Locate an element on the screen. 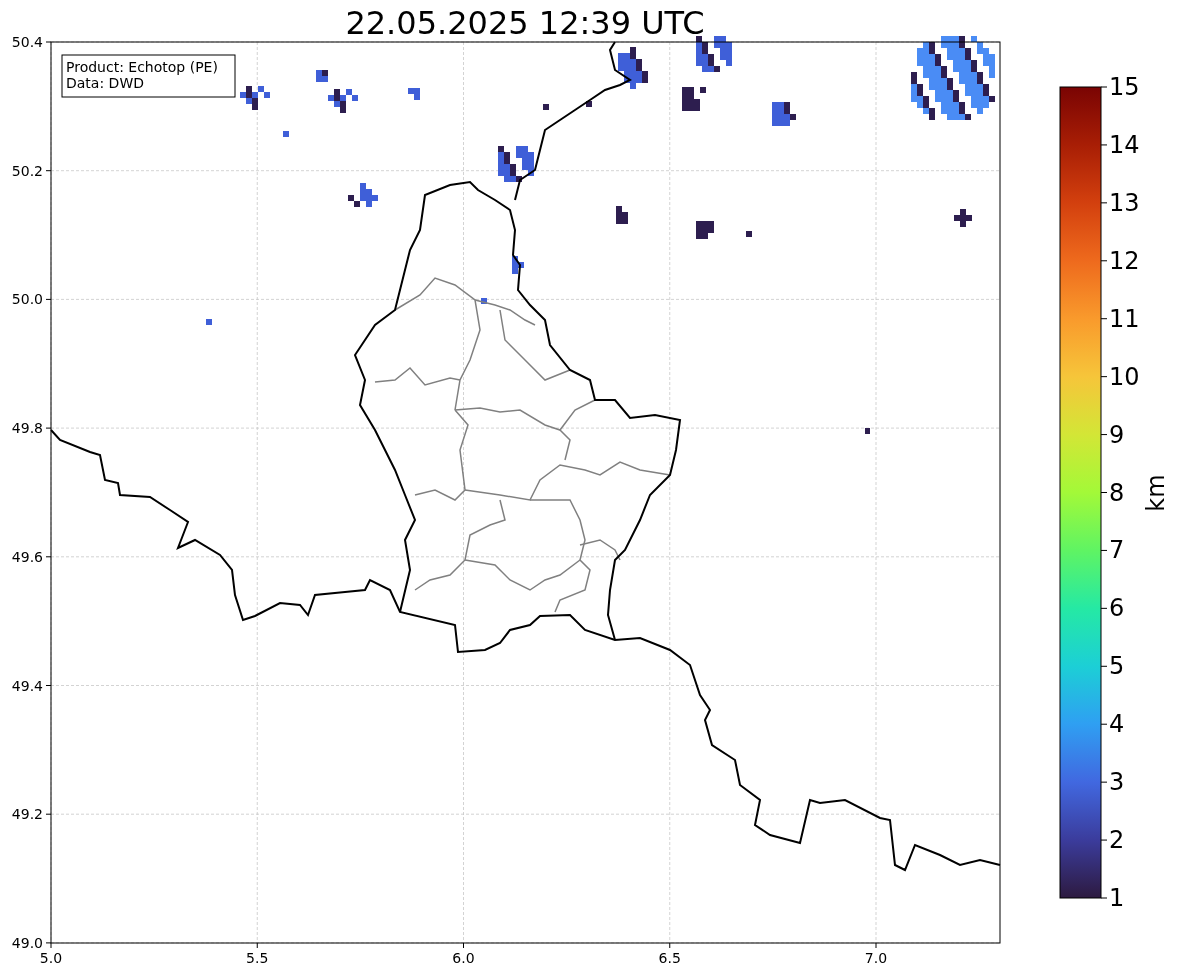 The image size is (1178, 976). colorbar-label: km is located at coordinates (1156, 493).